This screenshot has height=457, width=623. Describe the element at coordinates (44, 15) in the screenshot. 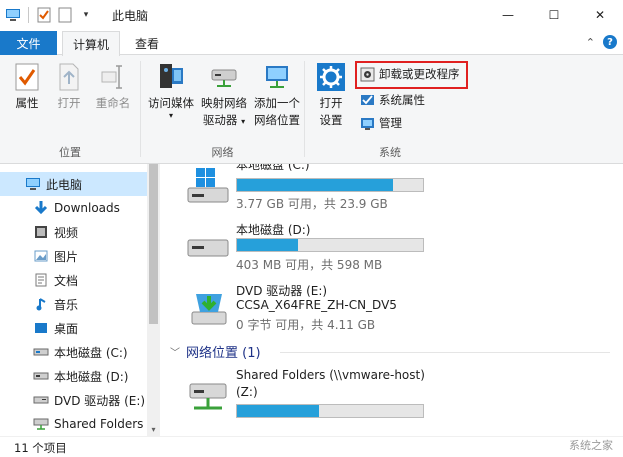

I see `properties-check-icon` at that location.